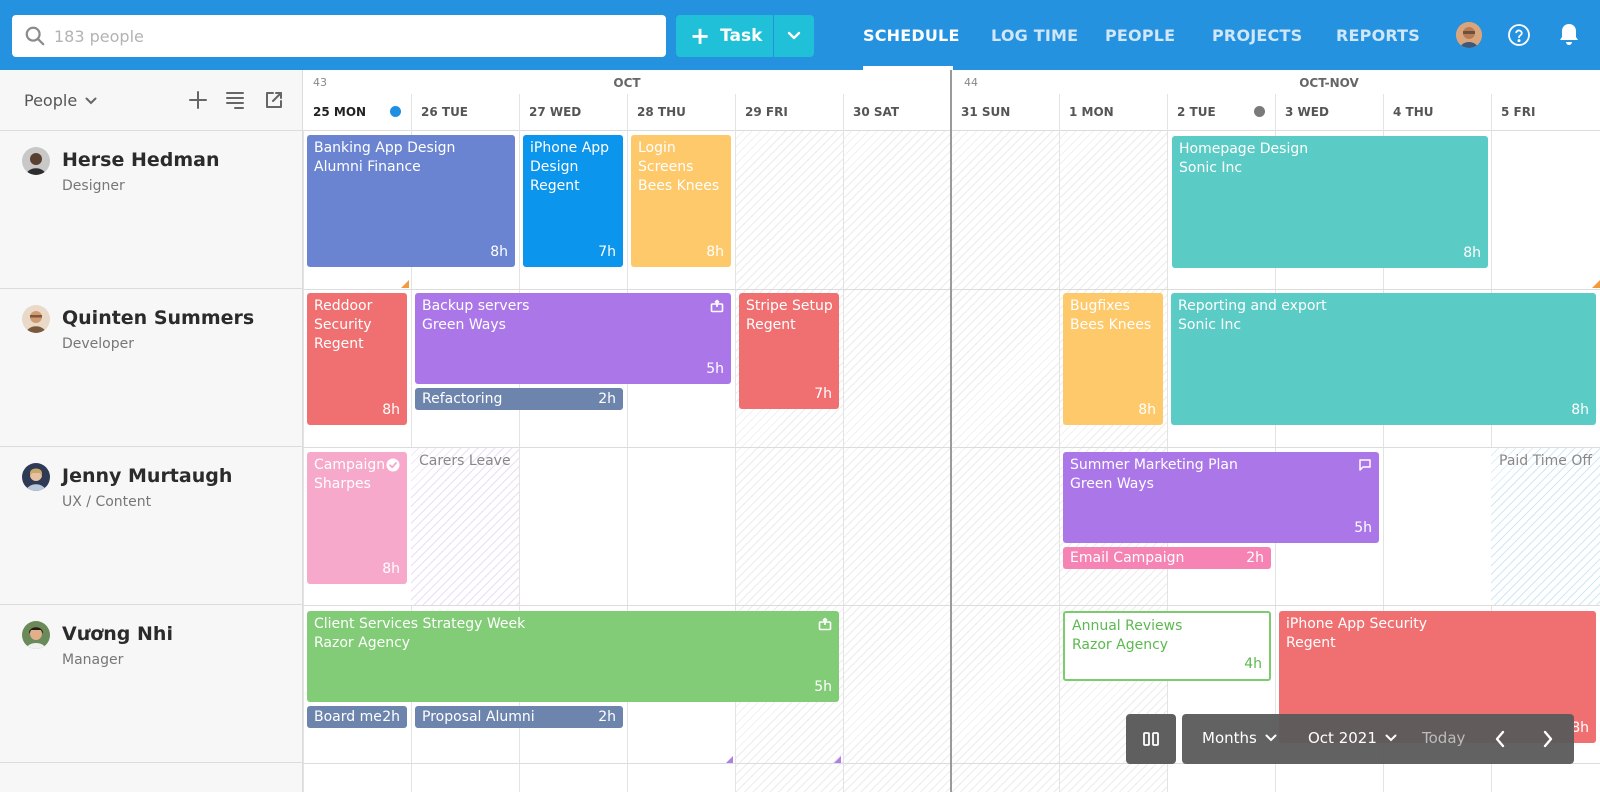  What do you see at coordinates (876, 112) in the screenshot?
I see `day-label: 30 SAT` at bounding box center [876, 112].